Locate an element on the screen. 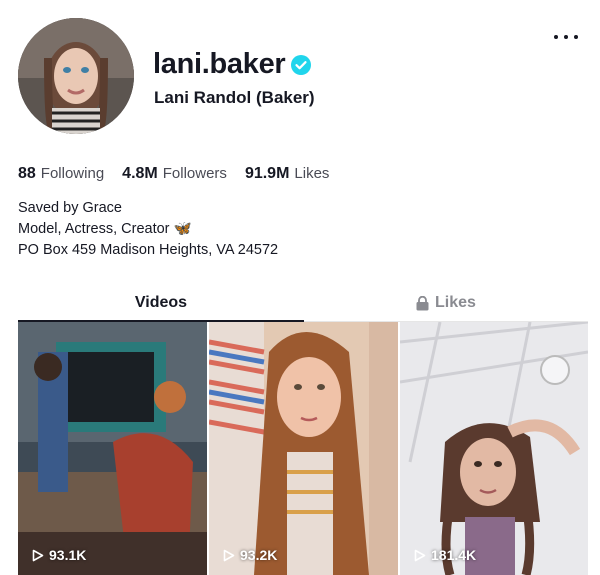 This screenshot has height=575, width=600. profile-stats: 88 Following 4.8M Followers 91.9M Likes is located at coordinates (182, 174).